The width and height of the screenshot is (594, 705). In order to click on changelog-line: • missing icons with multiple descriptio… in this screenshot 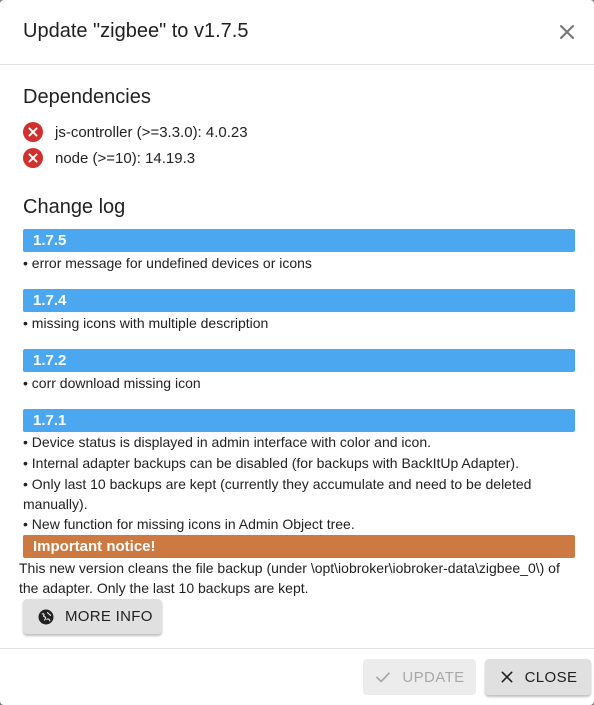, I will do `click(146, 323)`.